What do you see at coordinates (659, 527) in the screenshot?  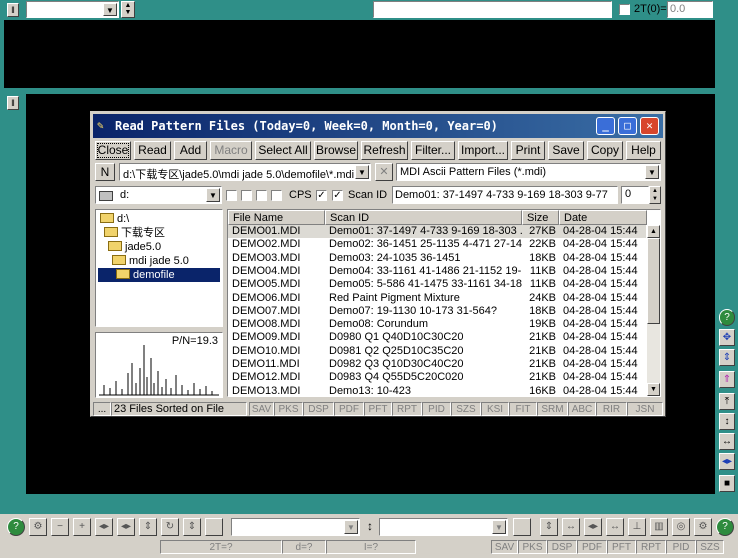 I see `bar-chart-icon: ▥` at bounding box center [659, 527].